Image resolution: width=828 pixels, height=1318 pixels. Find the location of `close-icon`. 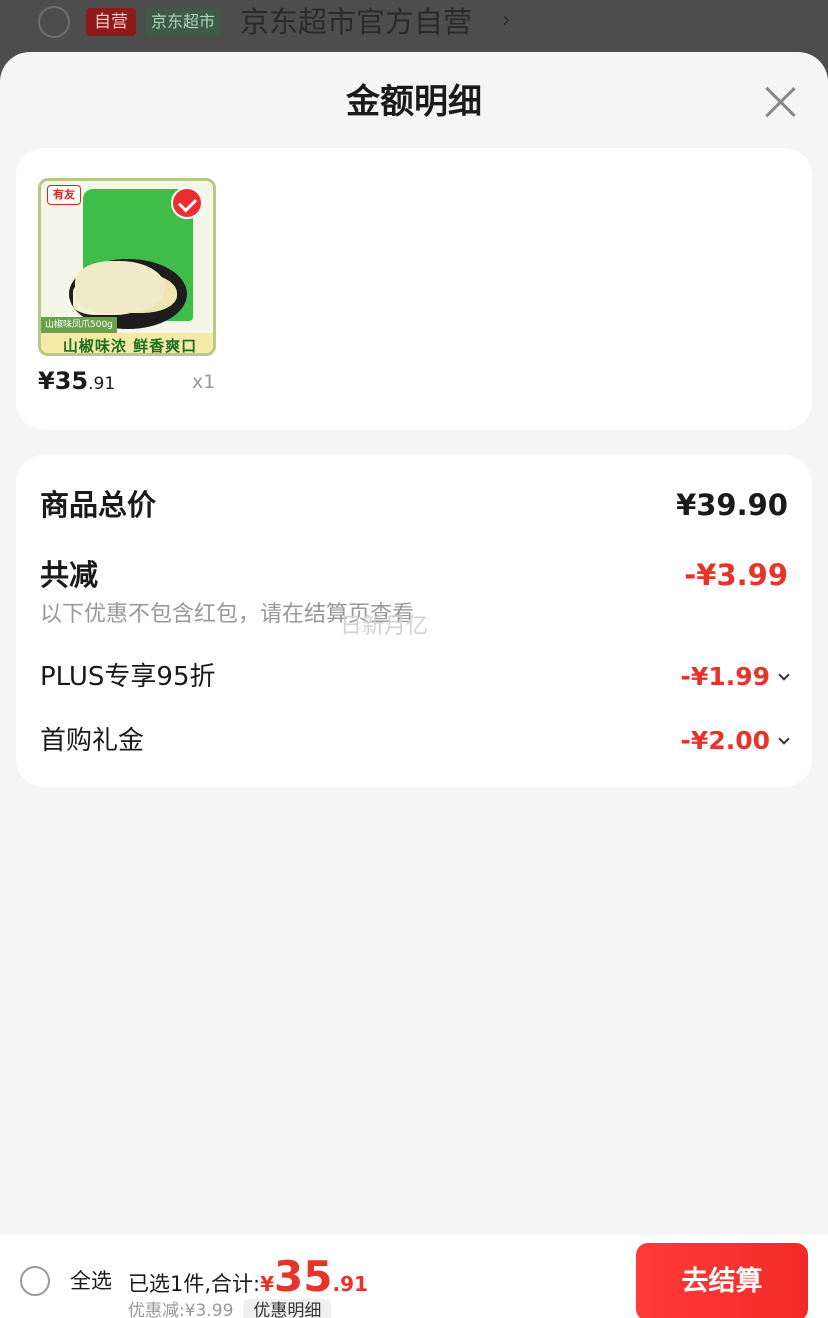

close-icon is located at coordinates (780, 100).